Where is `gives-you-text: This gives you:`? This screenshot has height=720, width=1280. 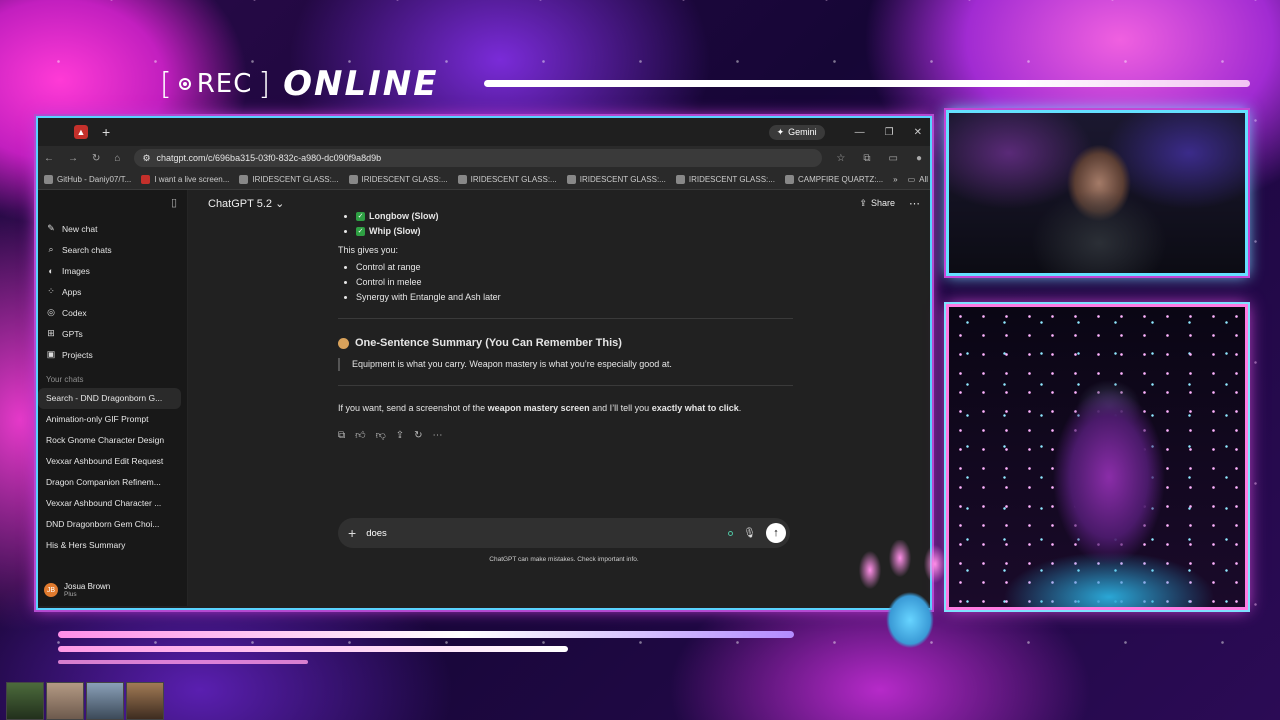 gives-you-text: This gives you: is located at coordinates (368, 250).